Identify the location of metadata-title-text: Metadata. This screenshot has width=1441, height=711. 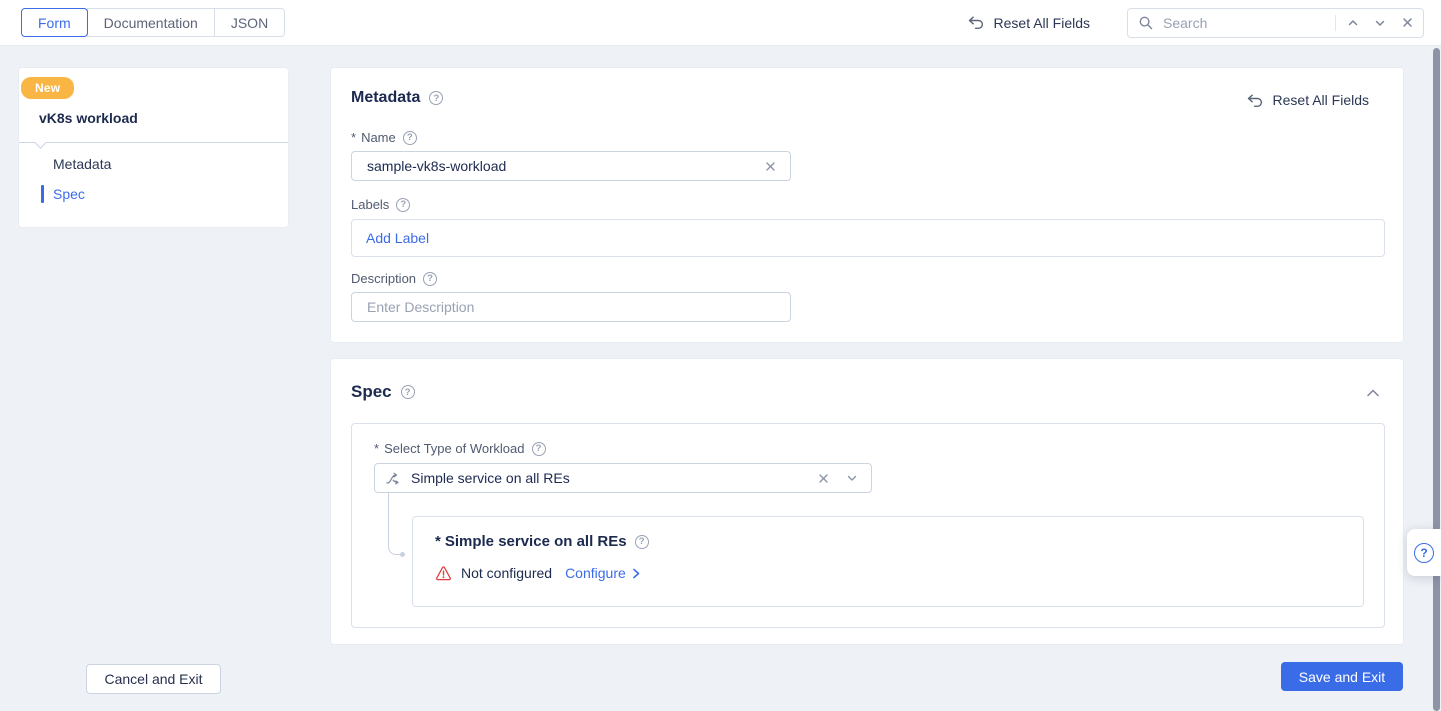
(386, 97).